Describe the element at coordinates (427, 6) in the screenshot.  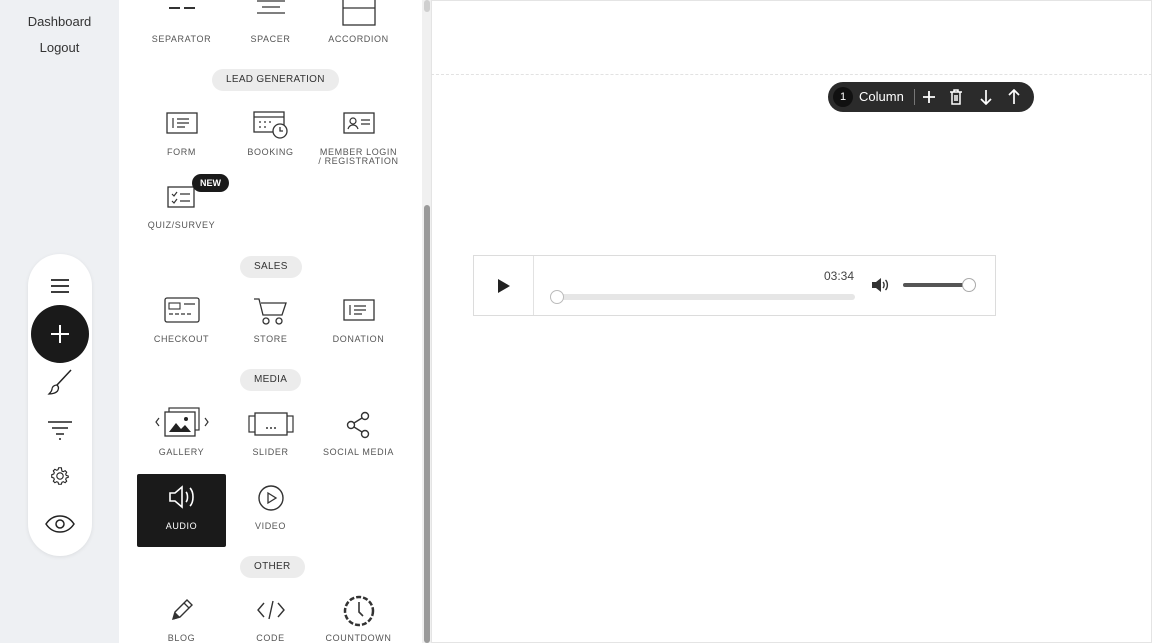
I see `scrollbar-top-cap` at that location.